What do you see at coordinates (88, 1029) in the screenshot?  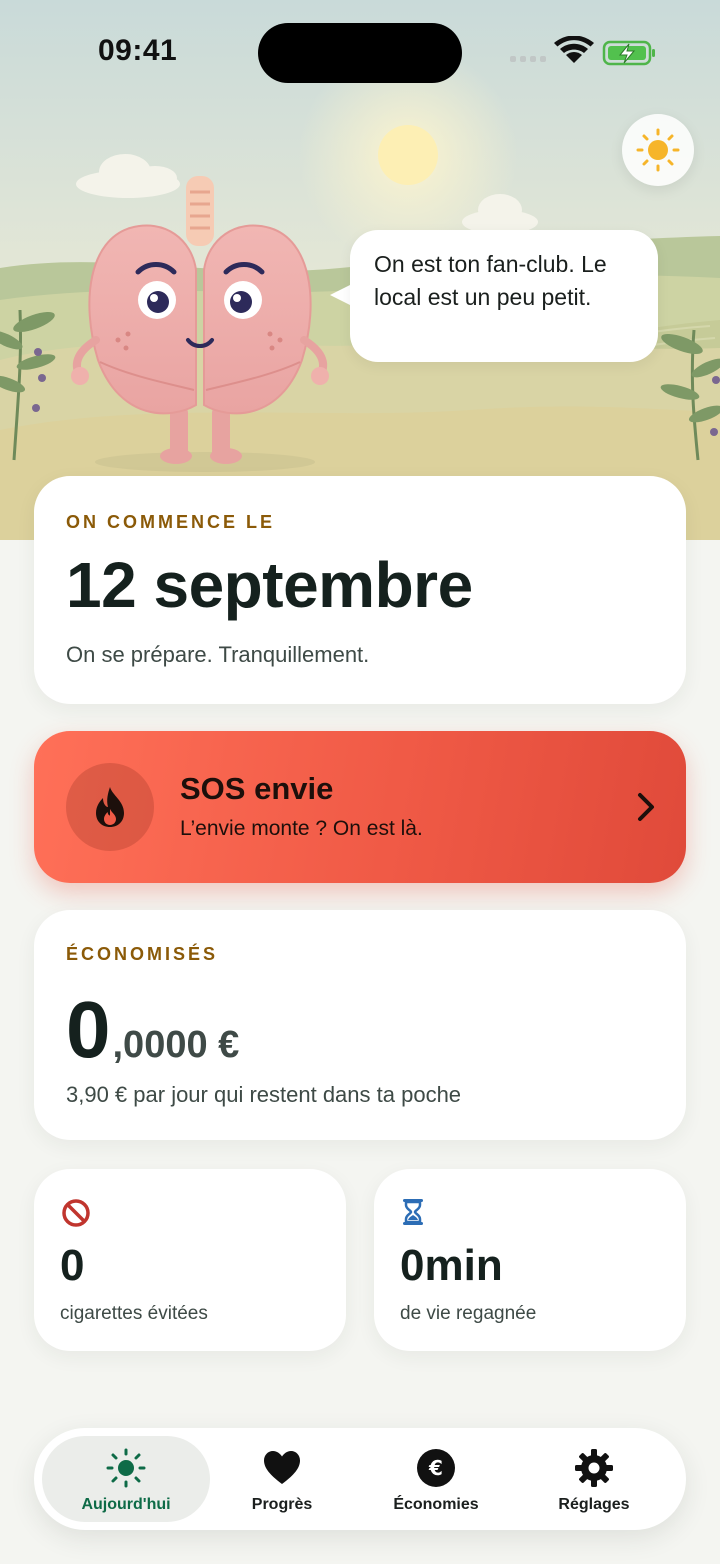 I see `savings-amount-integer: 0` at bounding box center [88, 1029].